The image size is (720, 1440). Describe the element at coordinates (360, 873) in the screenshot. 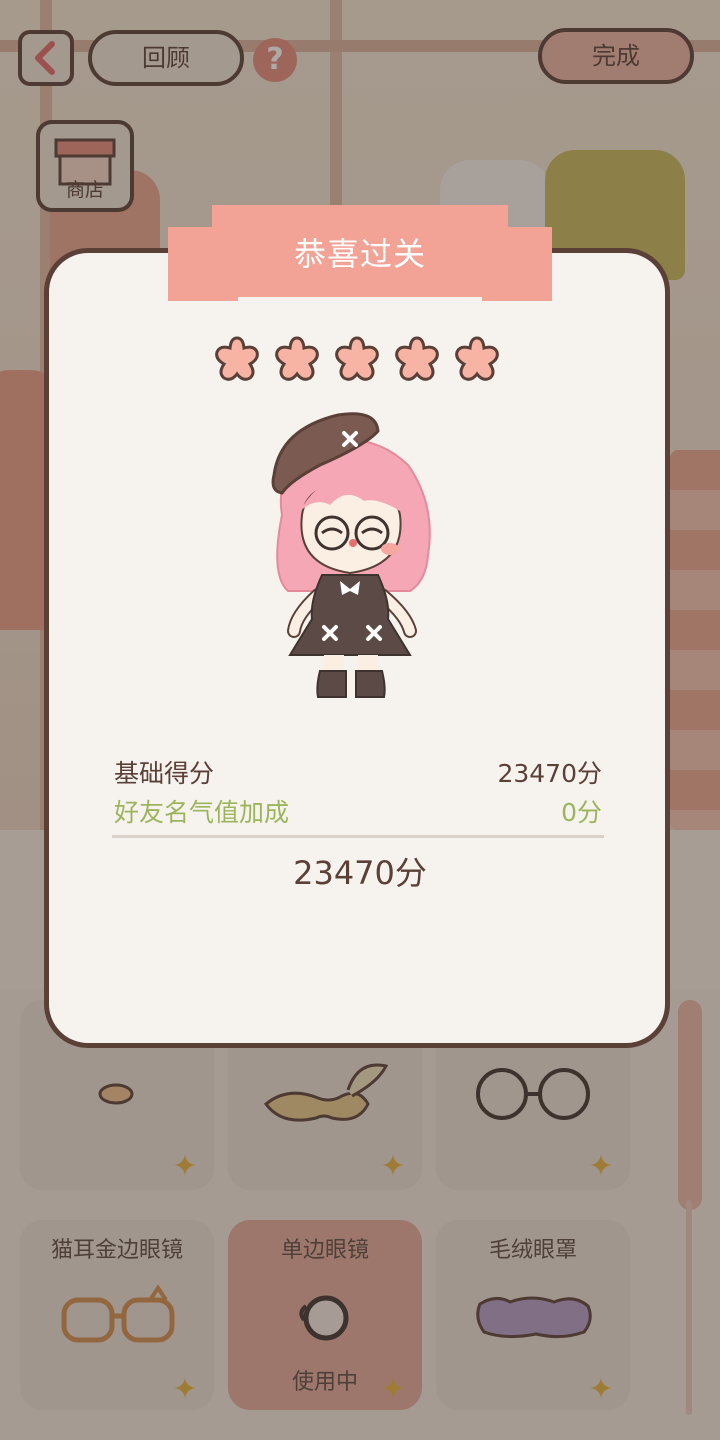

I see `total-score: 23470分` at that location.